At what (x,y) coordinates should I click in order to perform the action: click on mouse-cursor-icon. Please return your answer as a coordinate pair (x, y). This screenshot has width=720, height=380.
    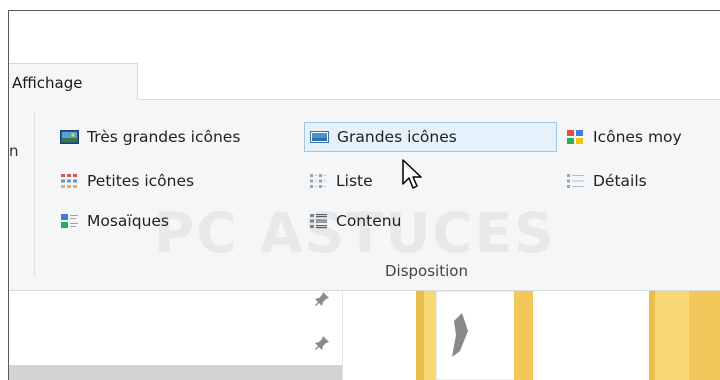
    Looking at the image, I should click on (414, 176).